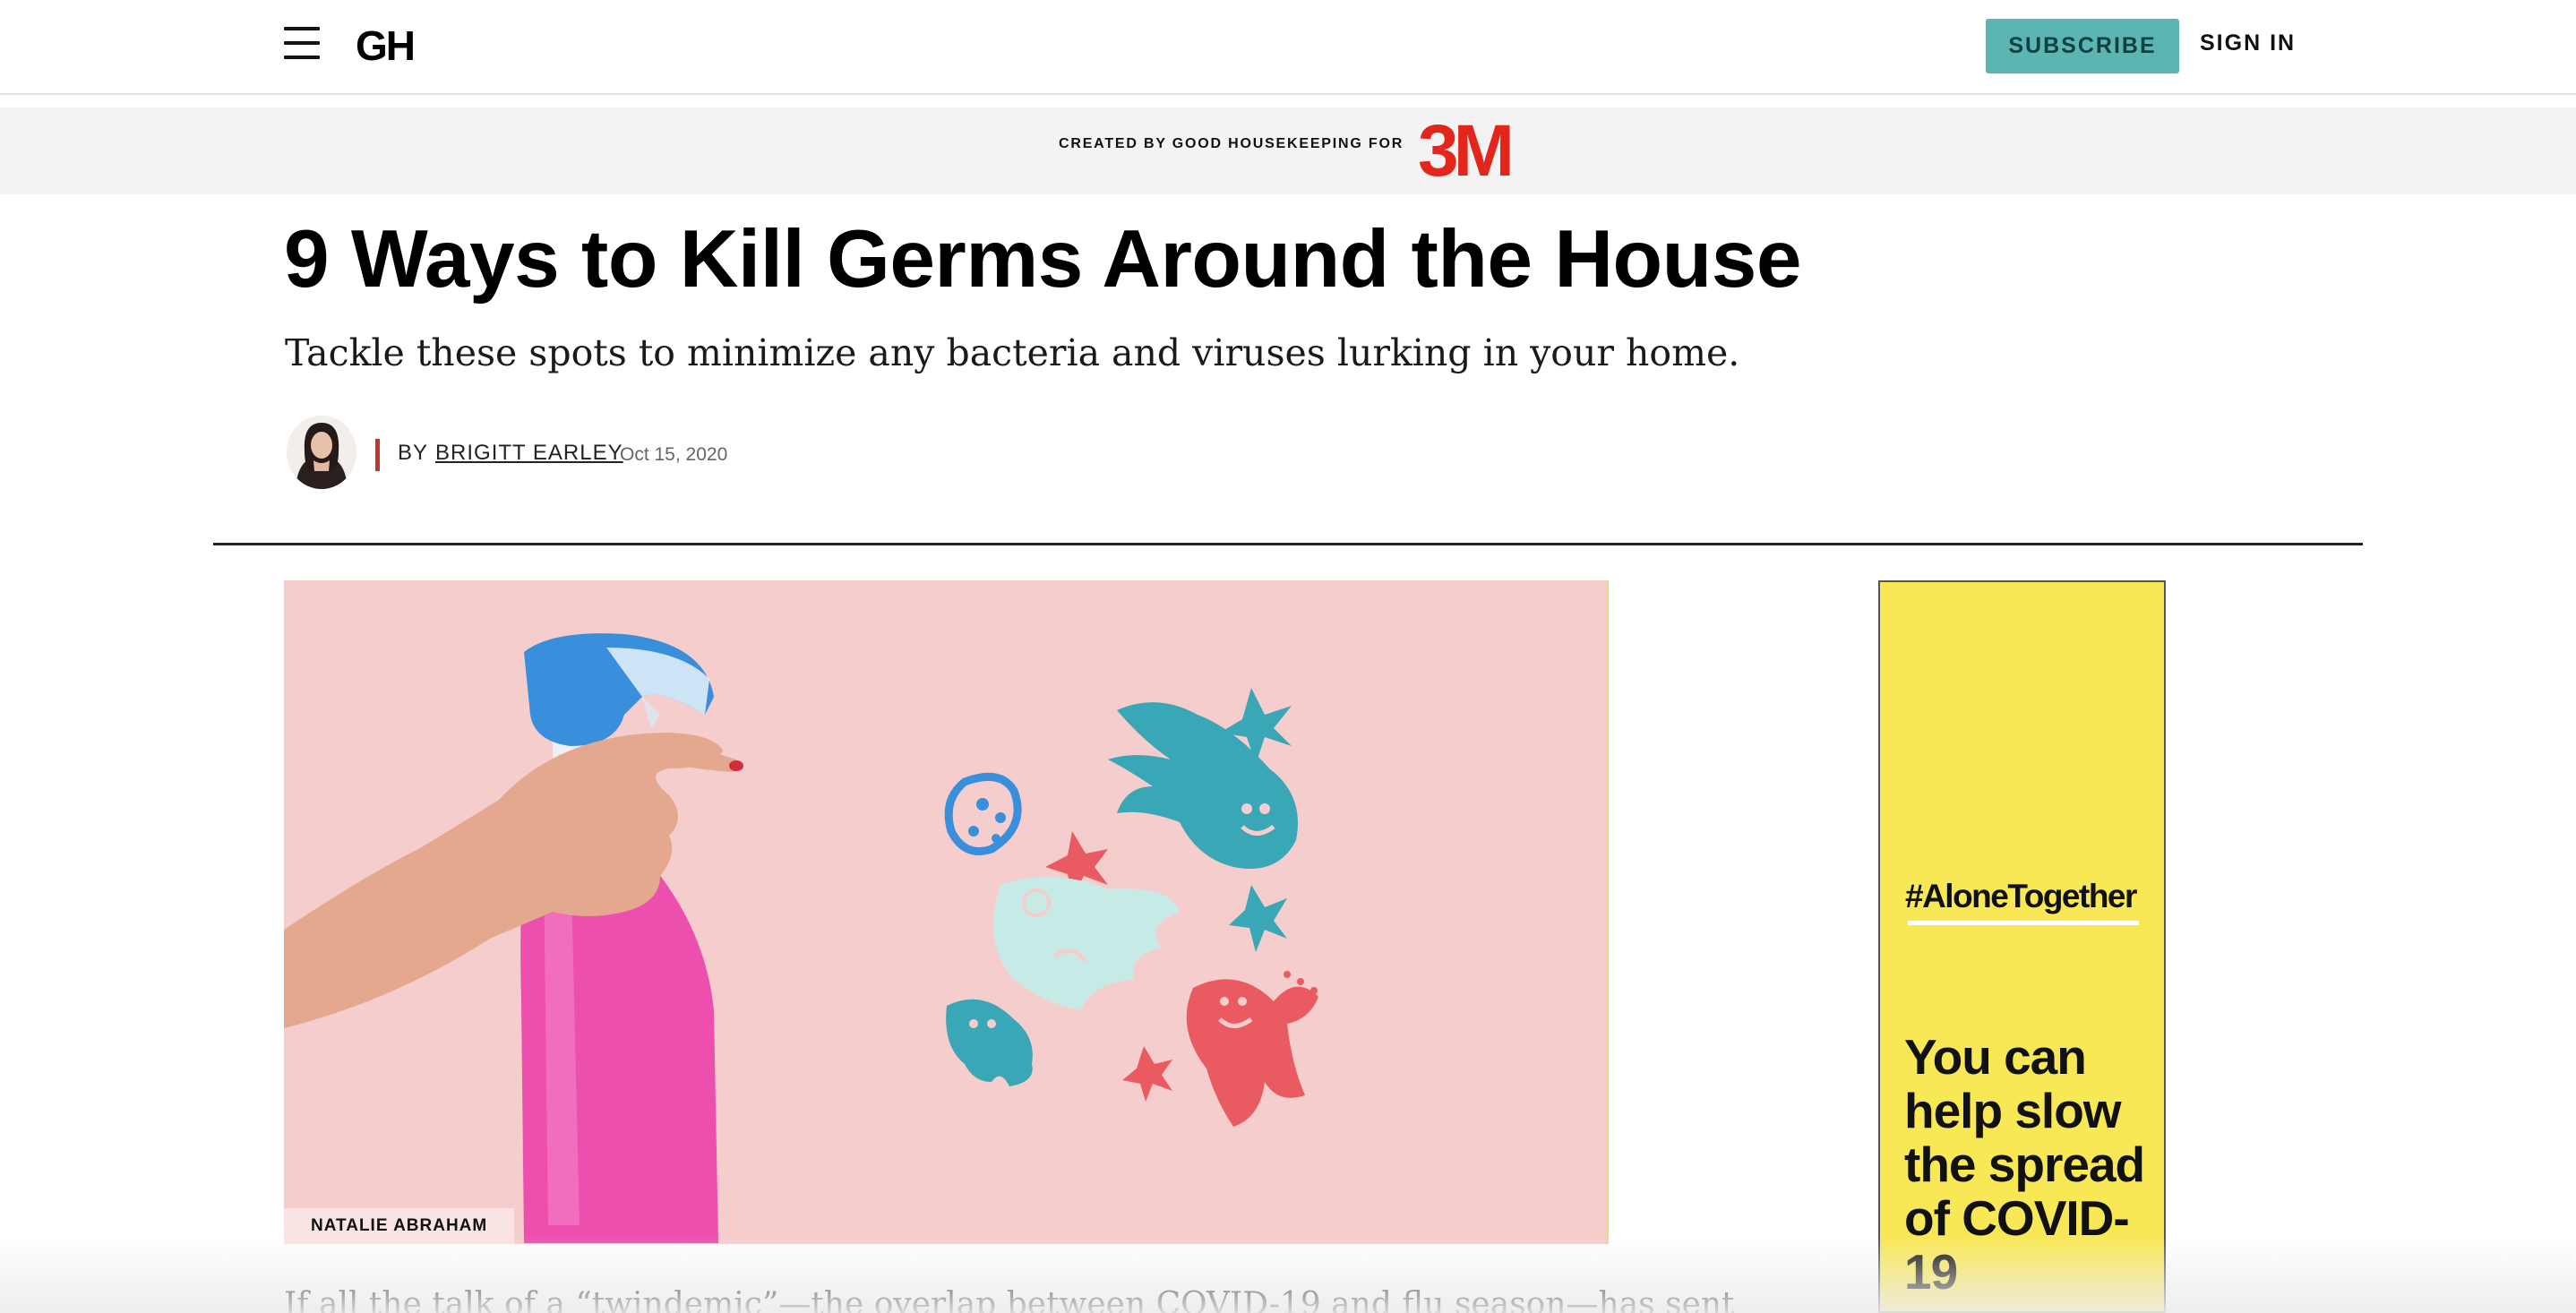  What do you see at coordinates (2023, 923) in the screenshot?
I see `ad-underline` at bounding box center [2023, 923].